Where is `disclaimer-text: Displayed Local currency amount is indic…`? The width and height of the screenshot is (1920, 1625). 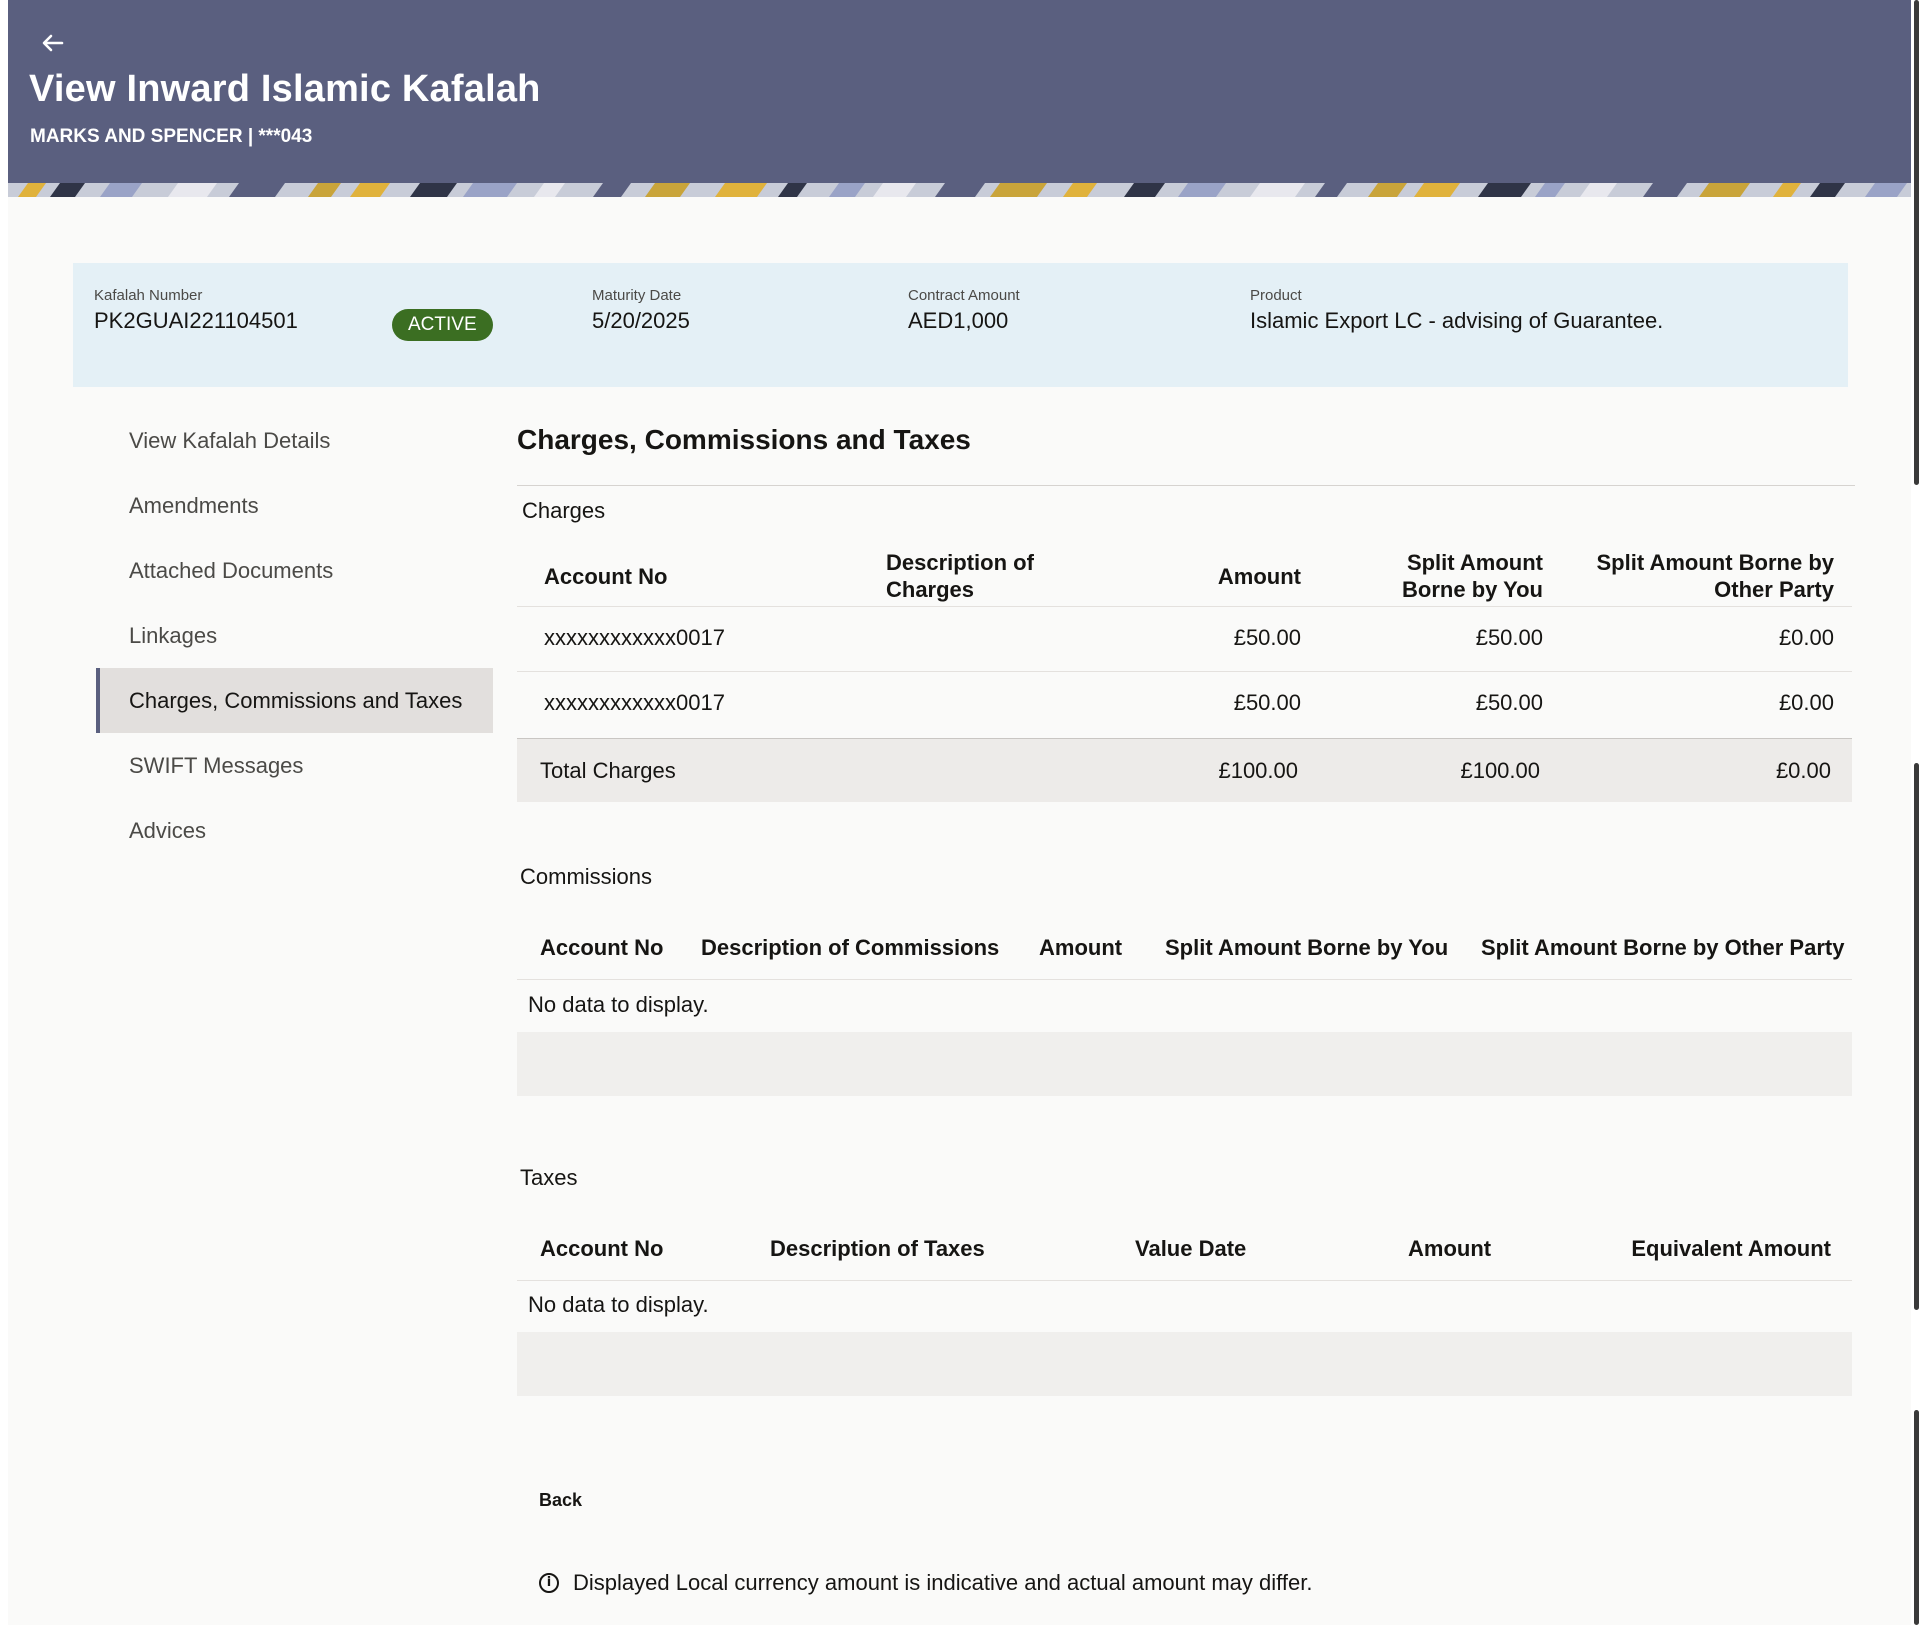
disclaimer-text: Displayed Local currency amount is indic… is located at coordinates (943, 1582).